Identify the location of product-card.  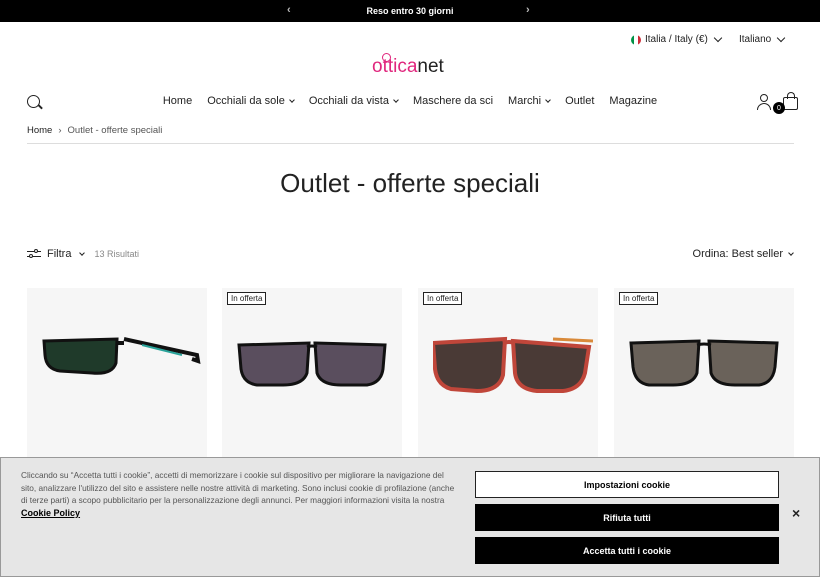
(117, 373).